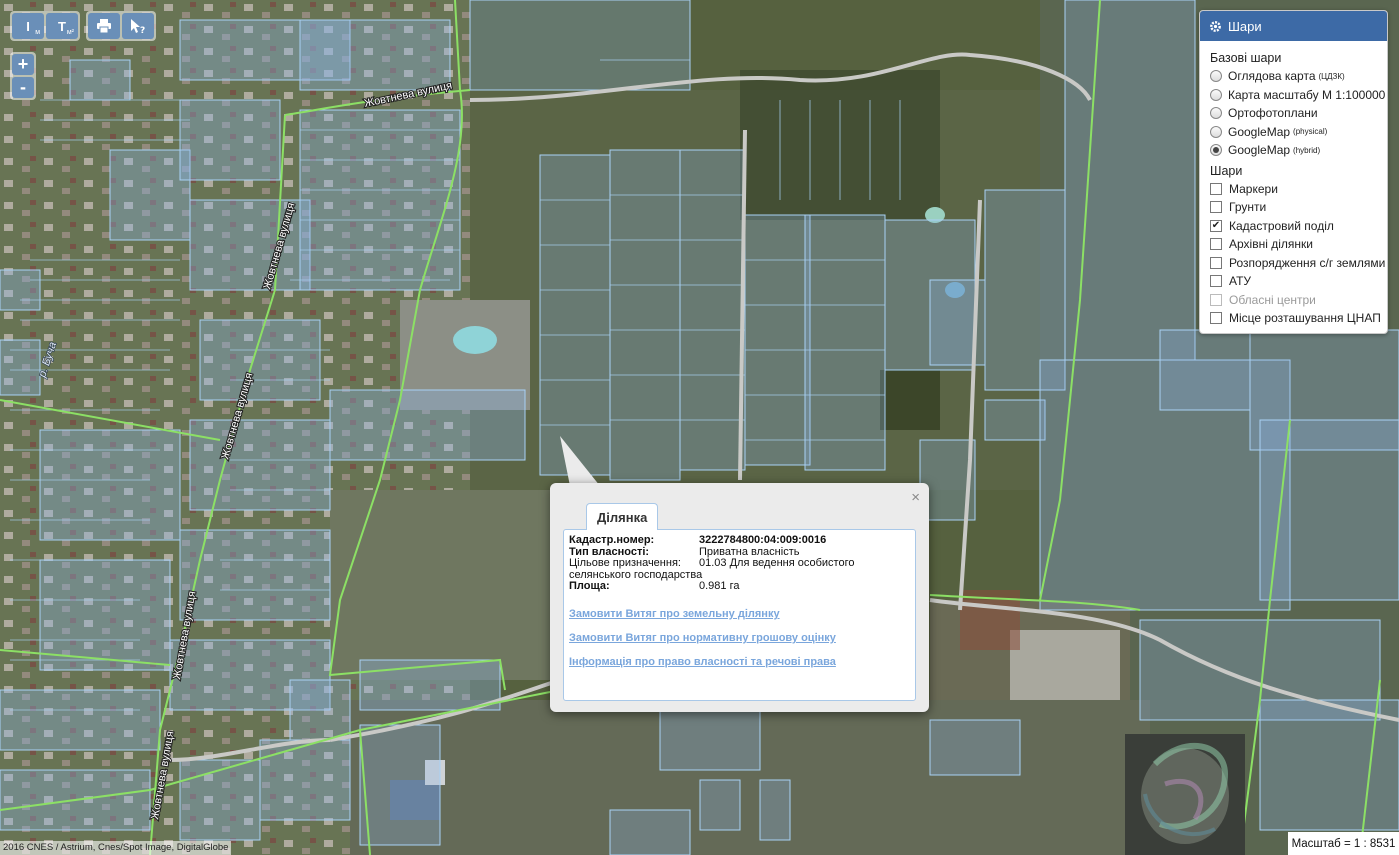  I want to click on base-layer-100000: Карта масштабу М 1:100000, so click(1297, 95).